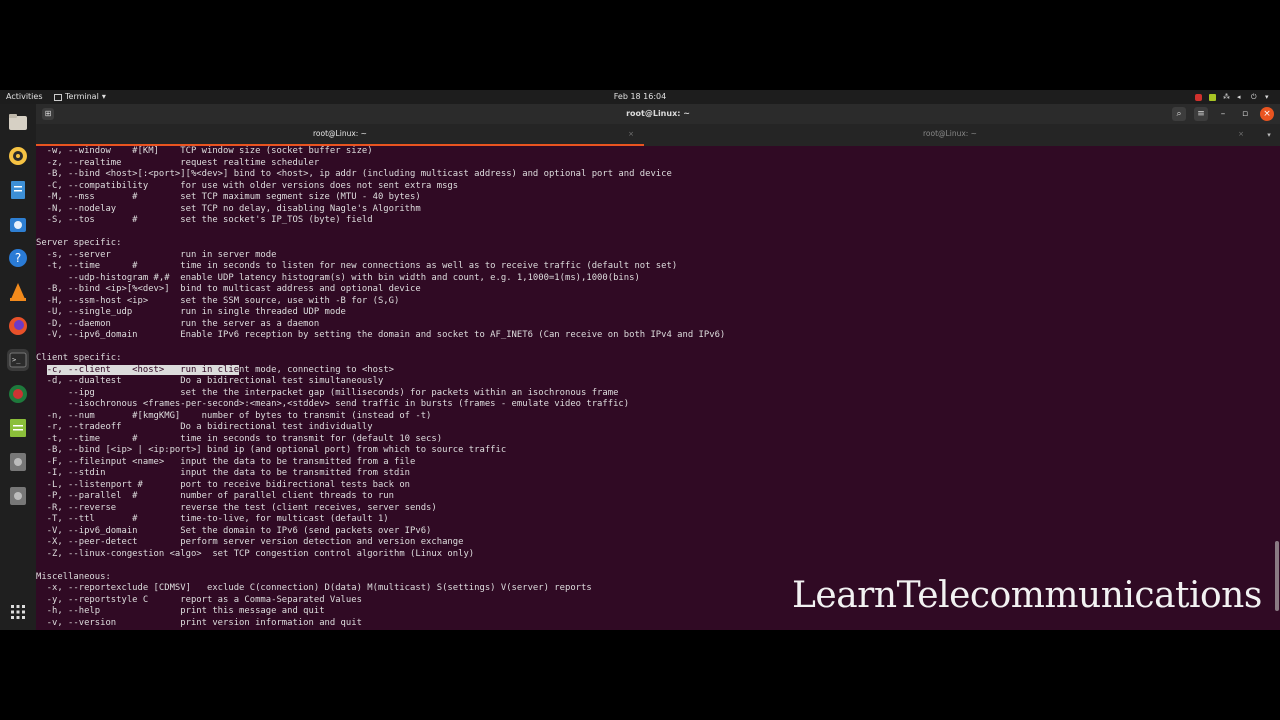 The width and height of the screenshot is (1280, 720). What do you see at coordinates (24, 97) in the screenshot?
I see `activities-button: Activities` at bounding box center [24, 97].